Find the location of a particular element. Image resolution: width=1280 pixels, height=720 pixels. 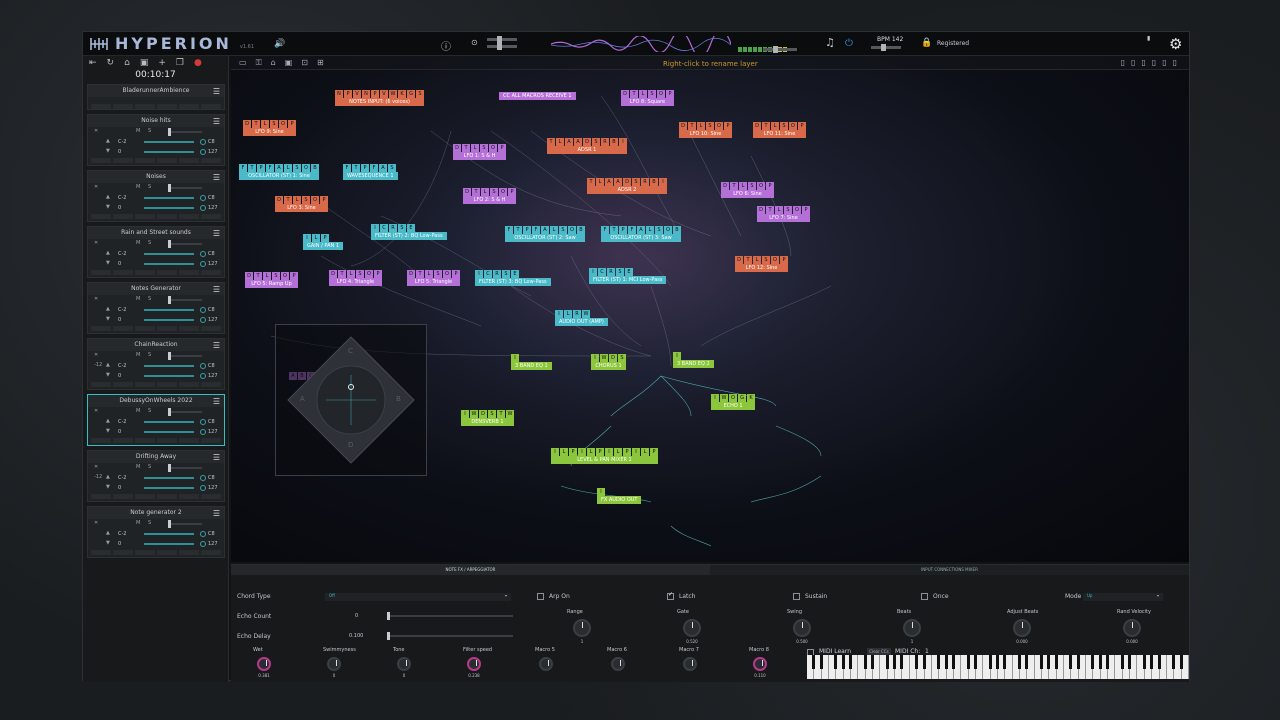

module-label: GAIN / PAN 1 is located at coordinates (323, 246).